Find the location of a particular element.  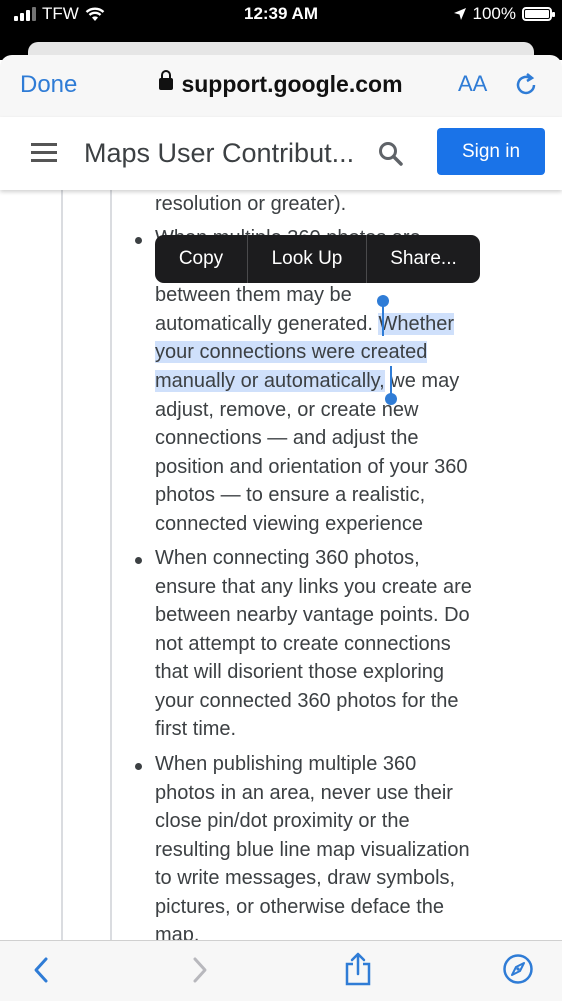

selected-text: your connections were created is located at coordinates (291, 352).